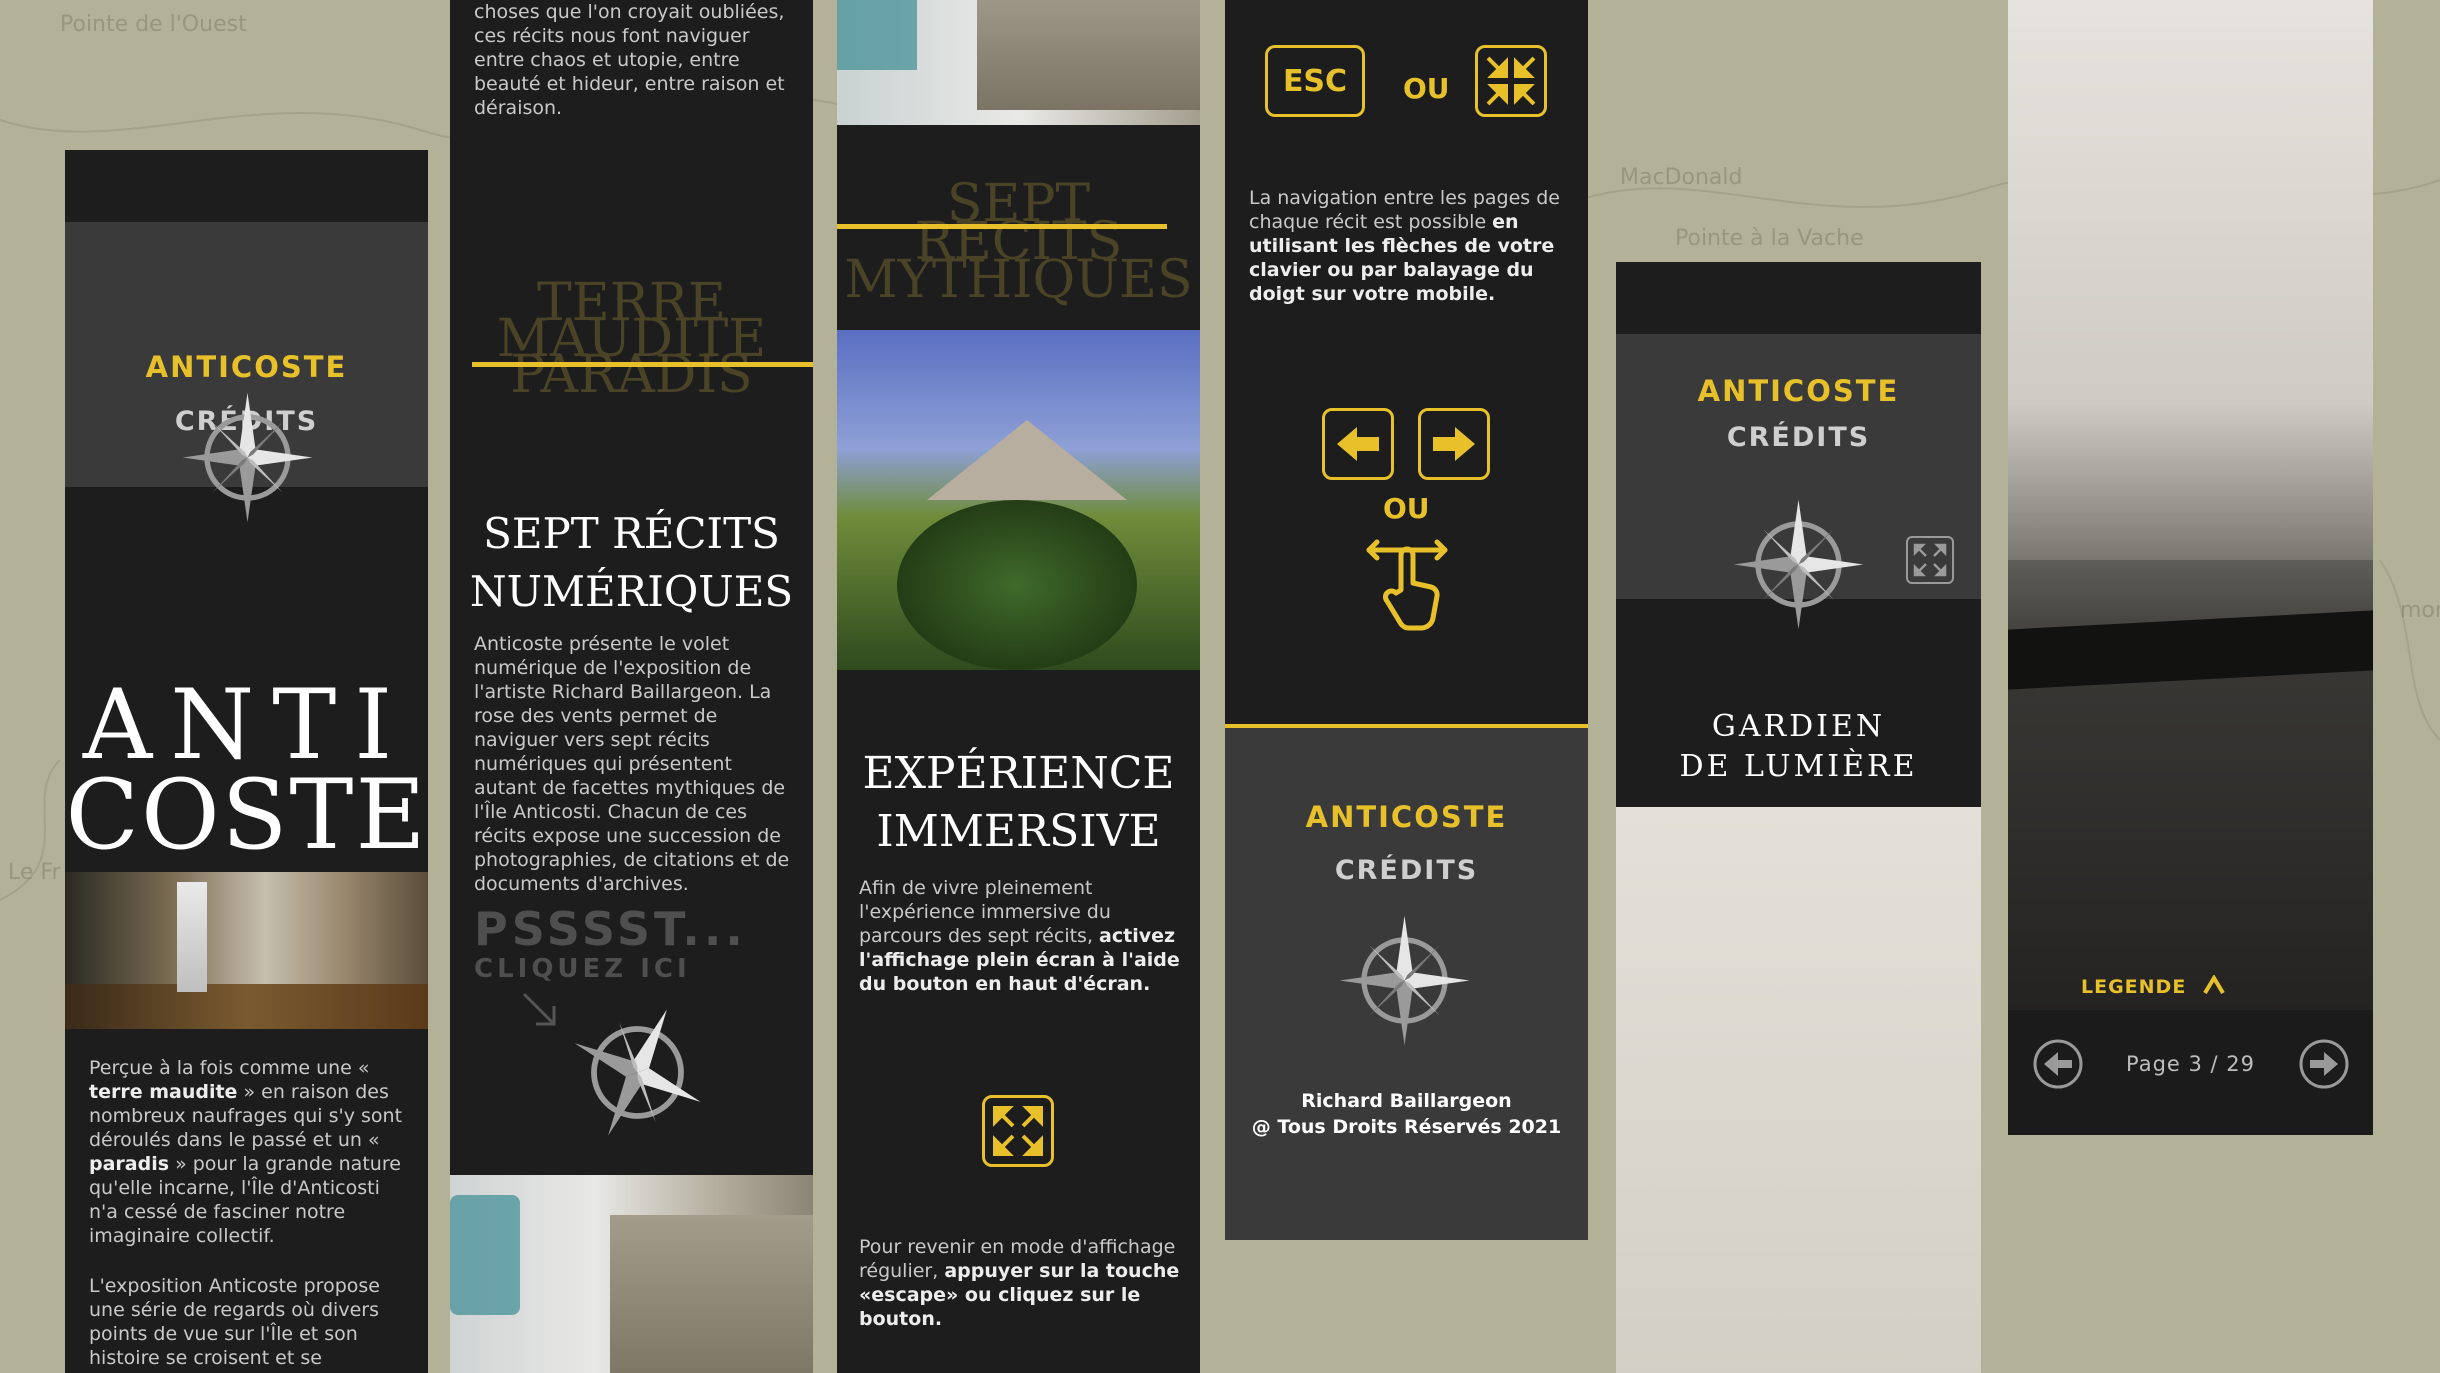  Describe the element at coordinates (1798, 747) in the screenshot. I see `story-title: GARDIEN DE LUMIÈRE` at that location.